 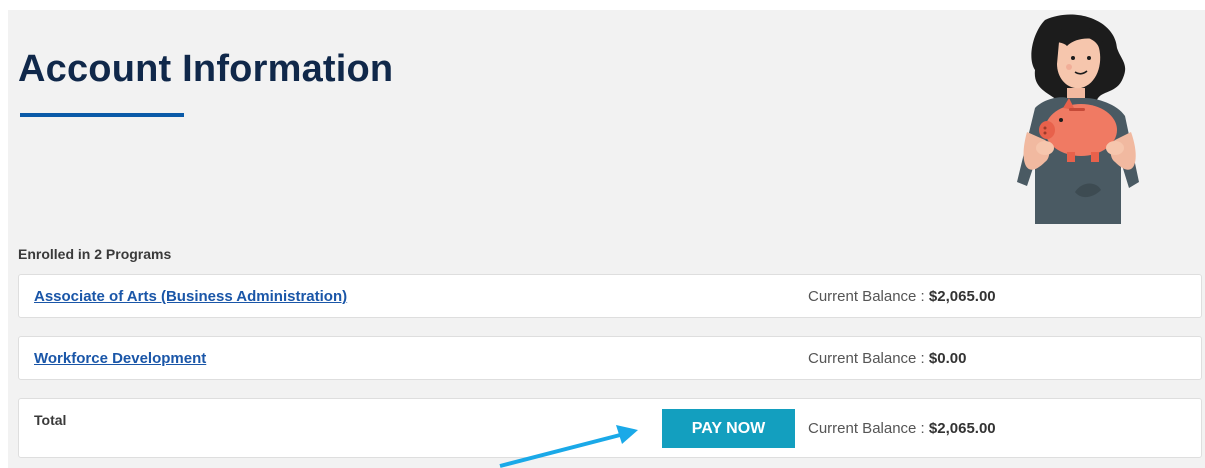 I want to click on enrolled-programs-count: Enrolled in 2 Programs, so click(x=95, y=254).